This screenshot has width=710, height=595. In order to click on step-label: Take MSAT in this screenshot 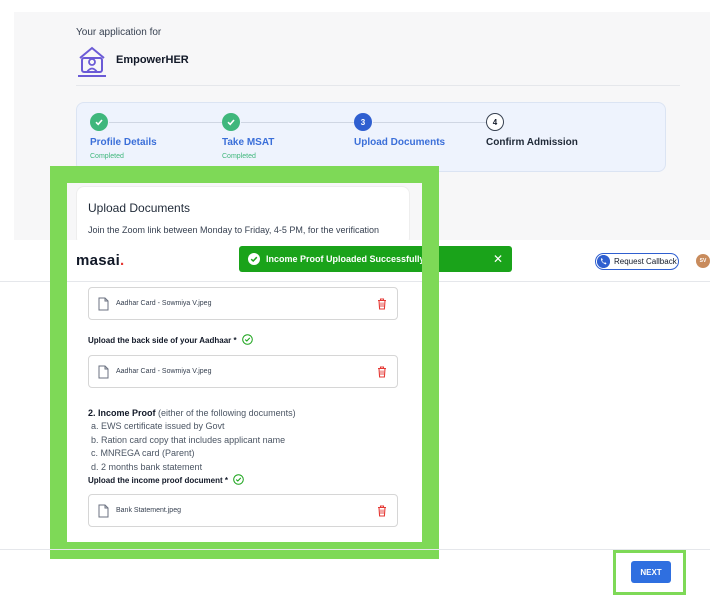, I will do `click(248, 142)`.